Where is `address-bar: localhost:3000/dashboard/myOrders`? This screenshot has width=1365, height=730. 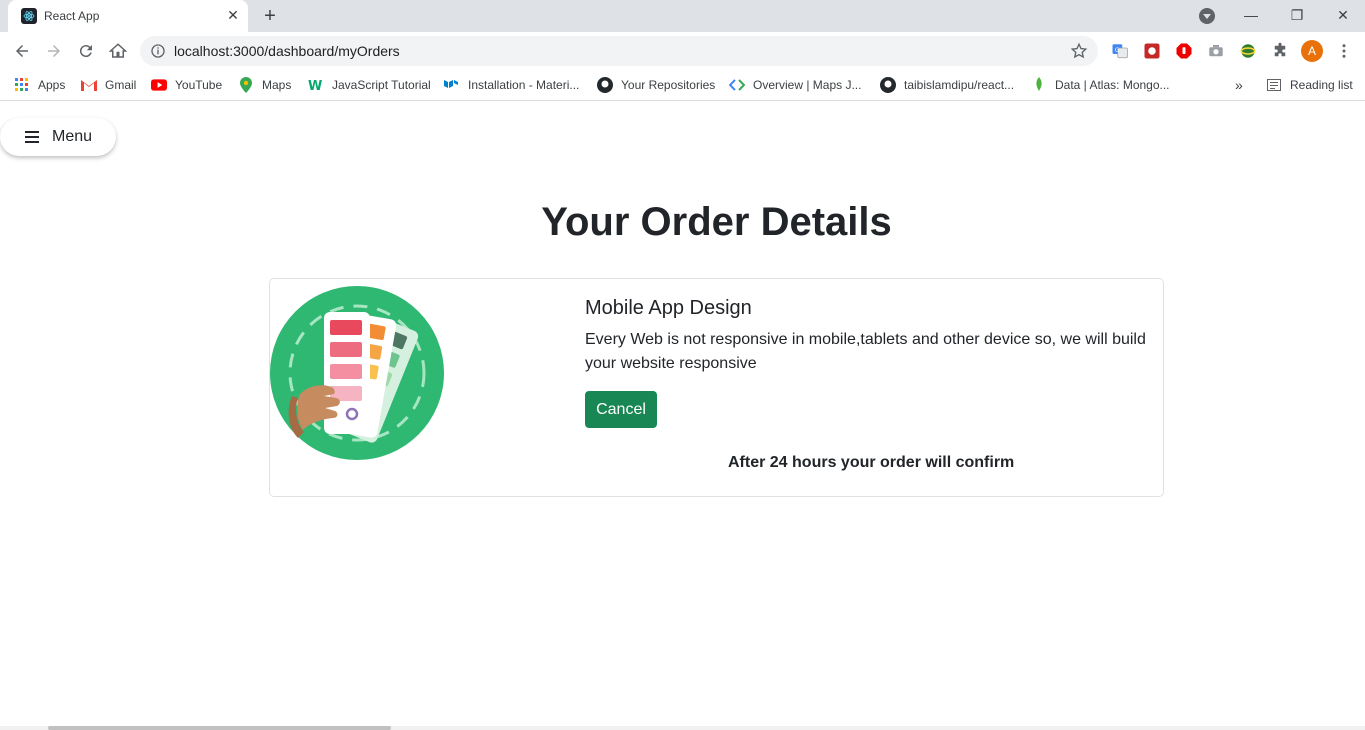
address-bar: localhost:3000/dashboard/myOrders is located at coordinates (619, 51).